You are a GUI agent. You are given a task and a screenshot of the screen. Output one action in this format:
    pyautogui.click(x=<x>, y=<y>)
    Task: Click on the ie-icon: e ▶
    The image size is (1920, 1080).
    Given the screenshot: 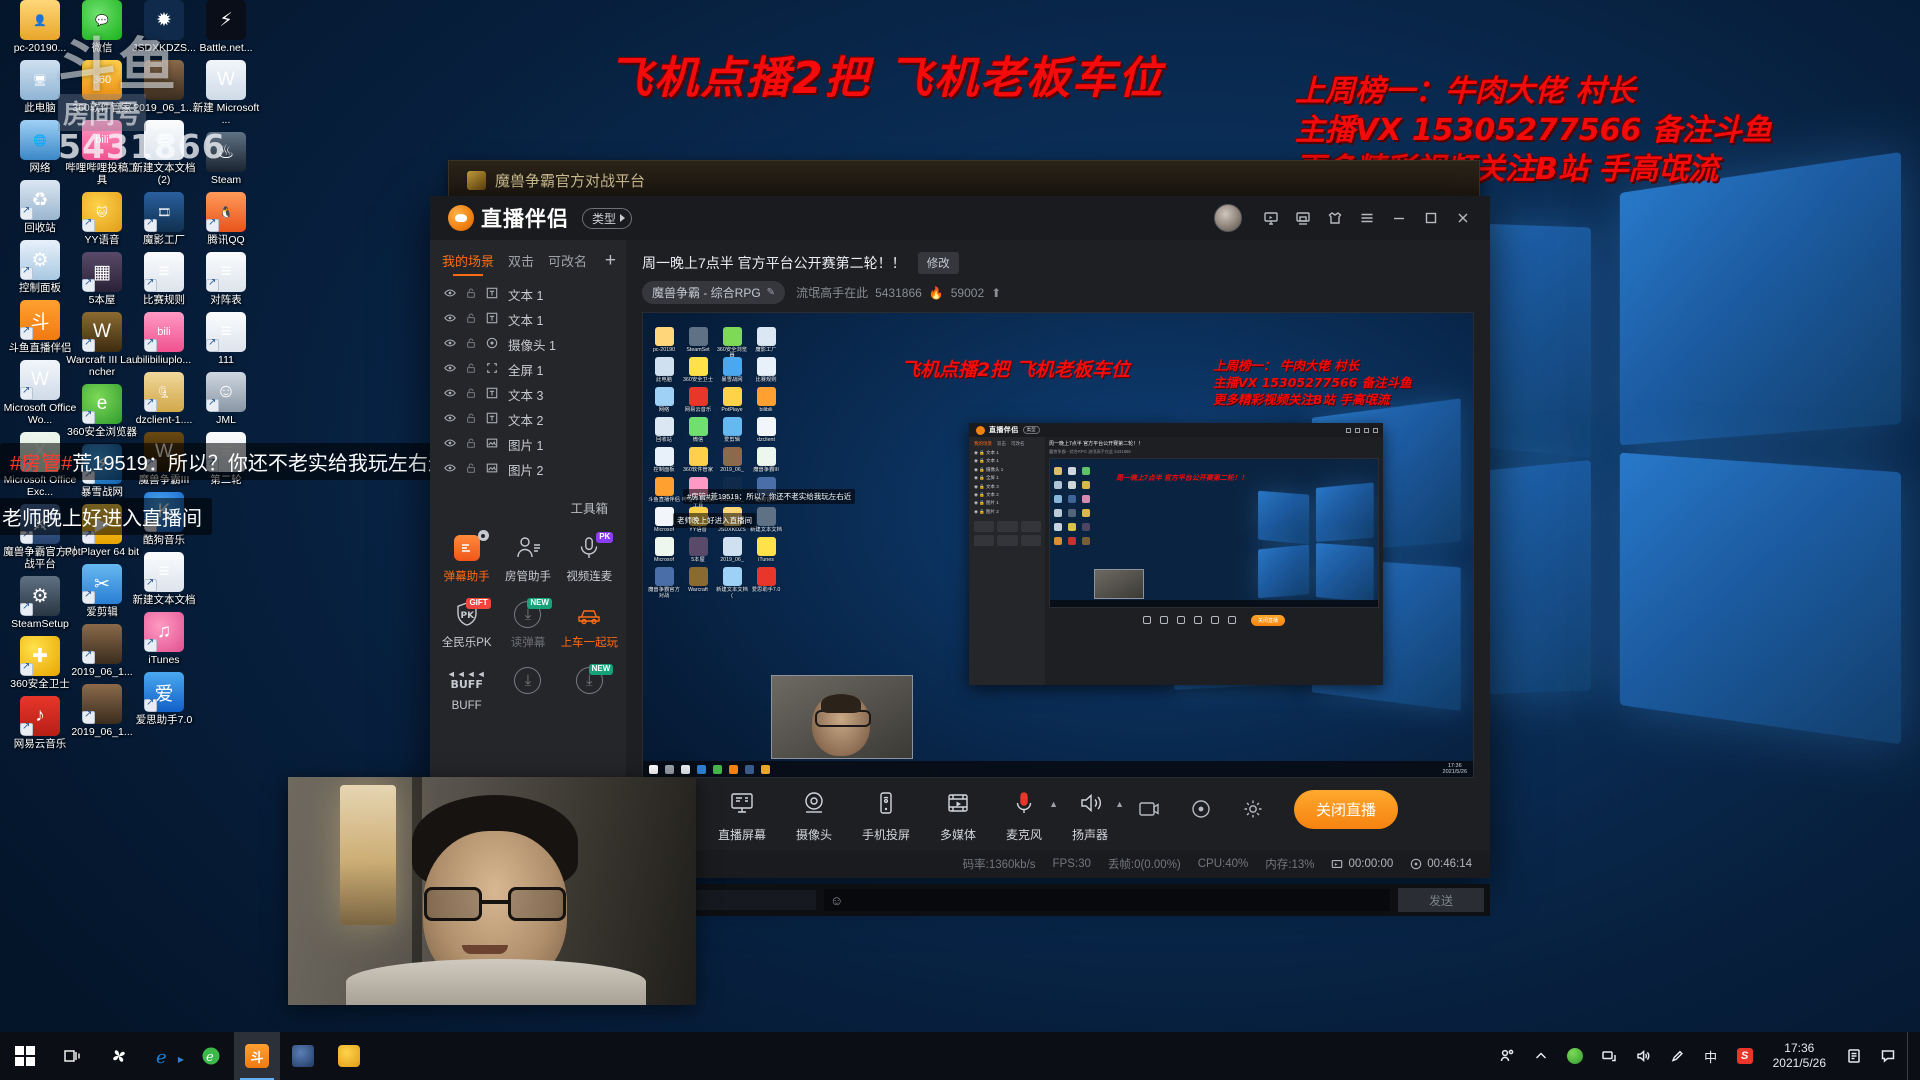 What is the action you would take?
    pyautogui.click(x=165, y=1056)
    